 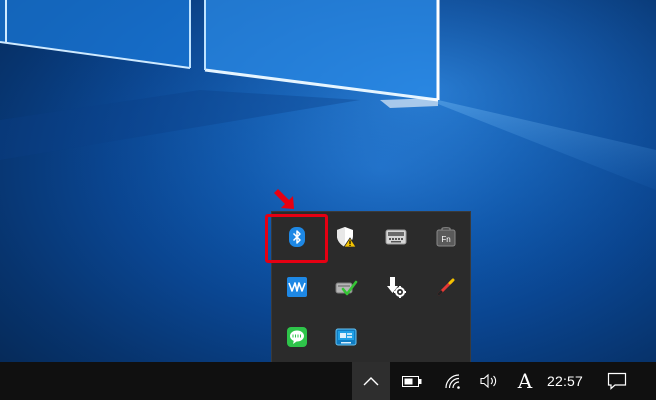 I want to click on device-check-icon, so click(x=346, y=287).